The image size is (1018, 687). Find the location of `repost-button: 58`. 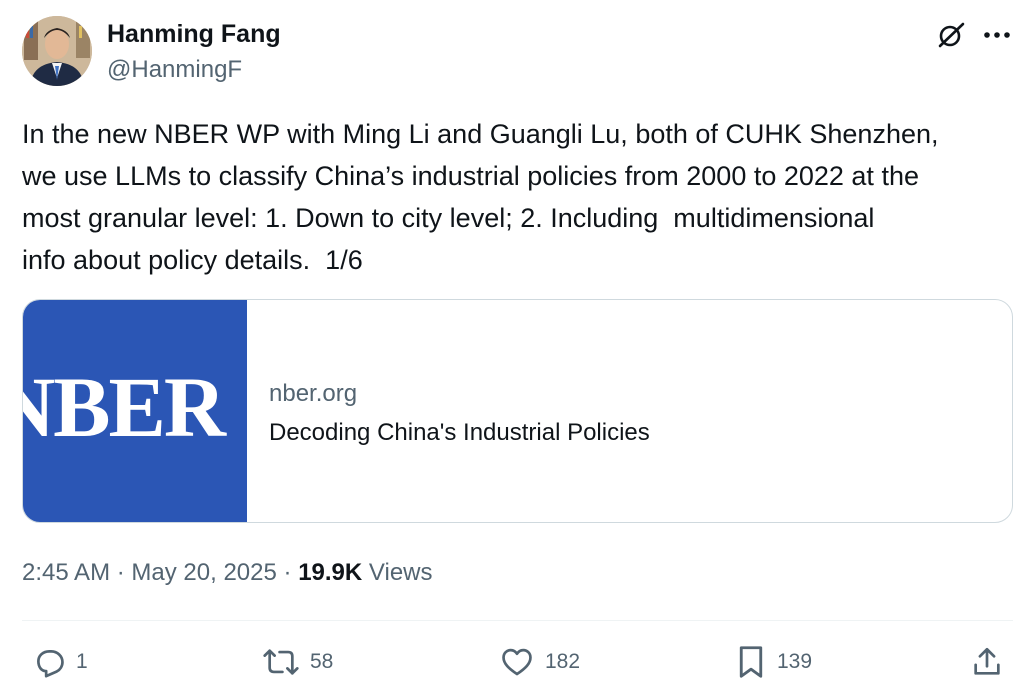

repost-button: 58 is located at coordinates (297, 662).